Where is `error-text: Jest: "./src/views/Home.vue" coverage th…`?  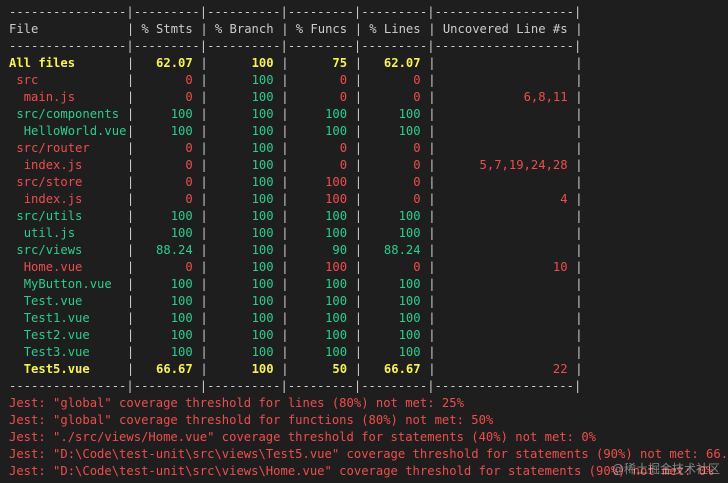
error-text: Jest: "./src/views/Home.vue" coverage th… is located at coordinates (302, 437).